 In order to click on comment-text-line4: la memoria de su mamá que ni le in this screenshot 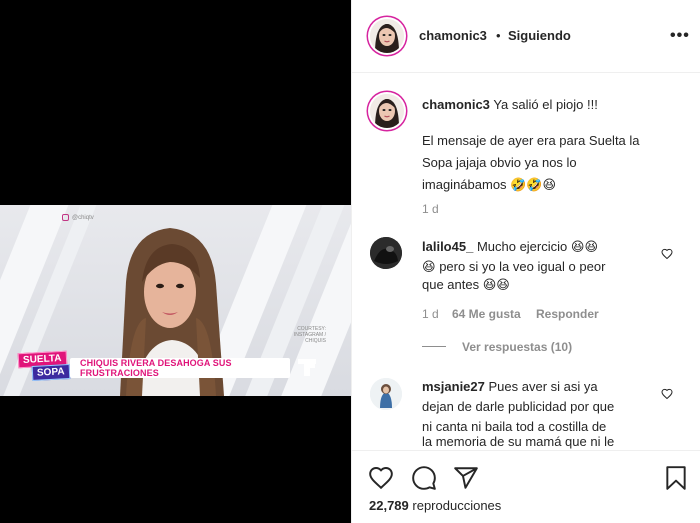, I will do `click(518, 441)`.